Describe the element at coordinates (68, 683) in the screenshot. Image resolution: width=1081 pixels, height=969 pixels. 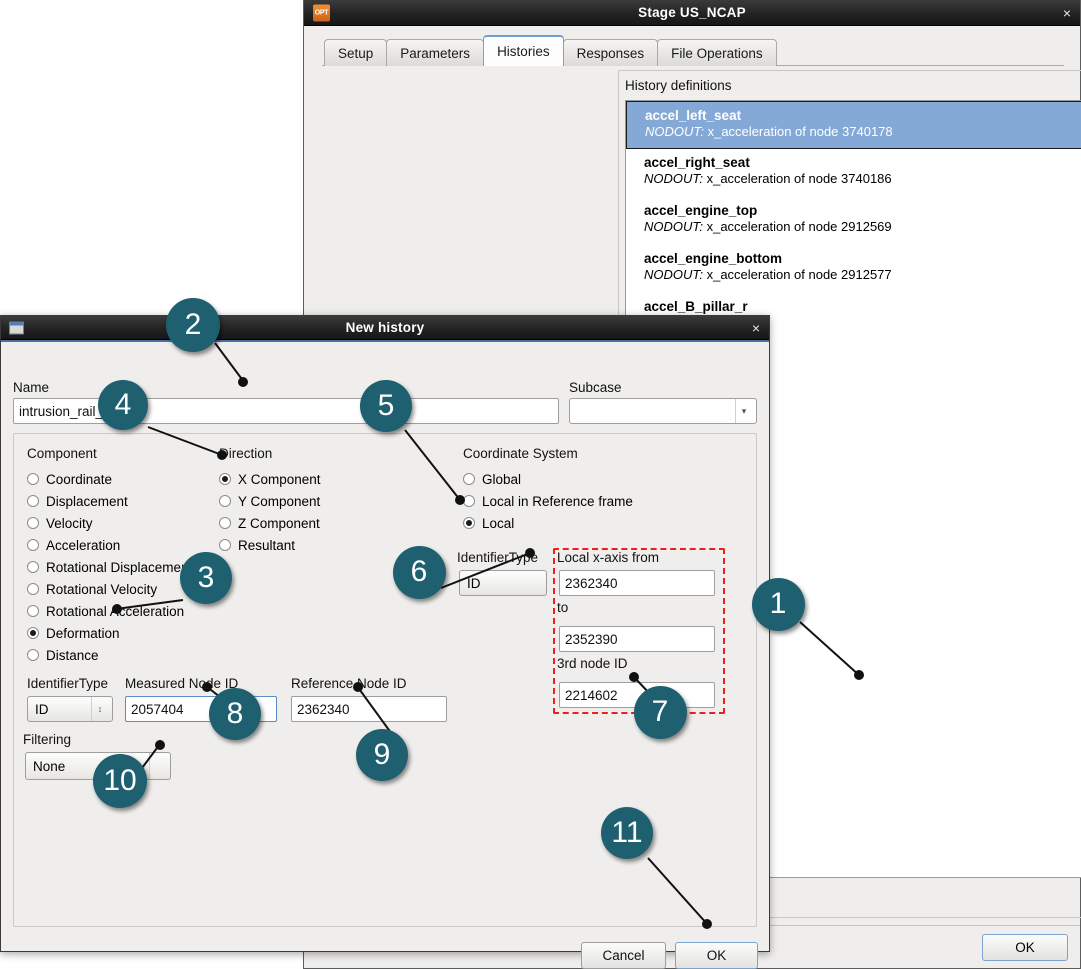
I see `identifier-type-label: IdentifierType` at that location.